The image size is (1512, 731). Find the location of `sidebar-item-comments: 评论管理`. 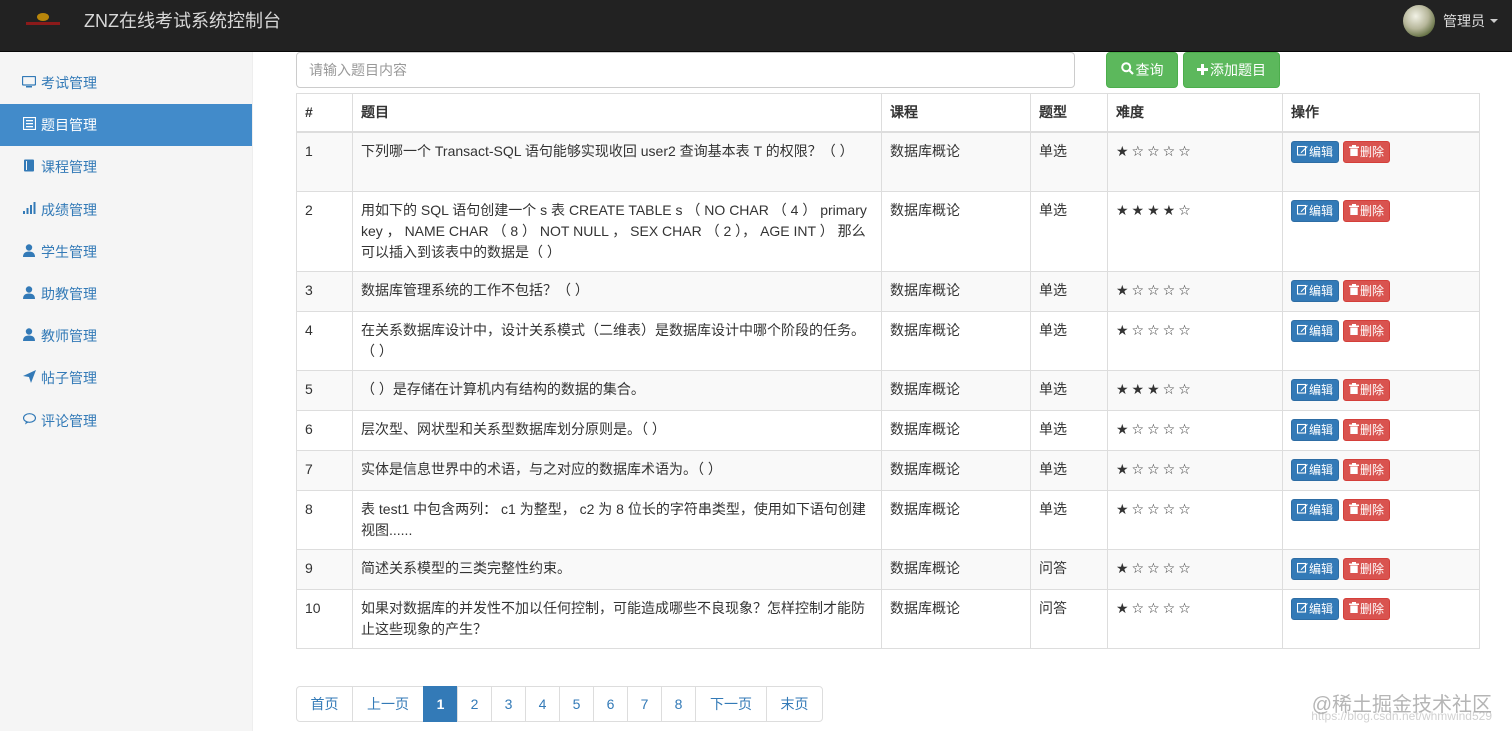

sidebar-item-comments: 评论管理 is located at coordinates (126, 421).